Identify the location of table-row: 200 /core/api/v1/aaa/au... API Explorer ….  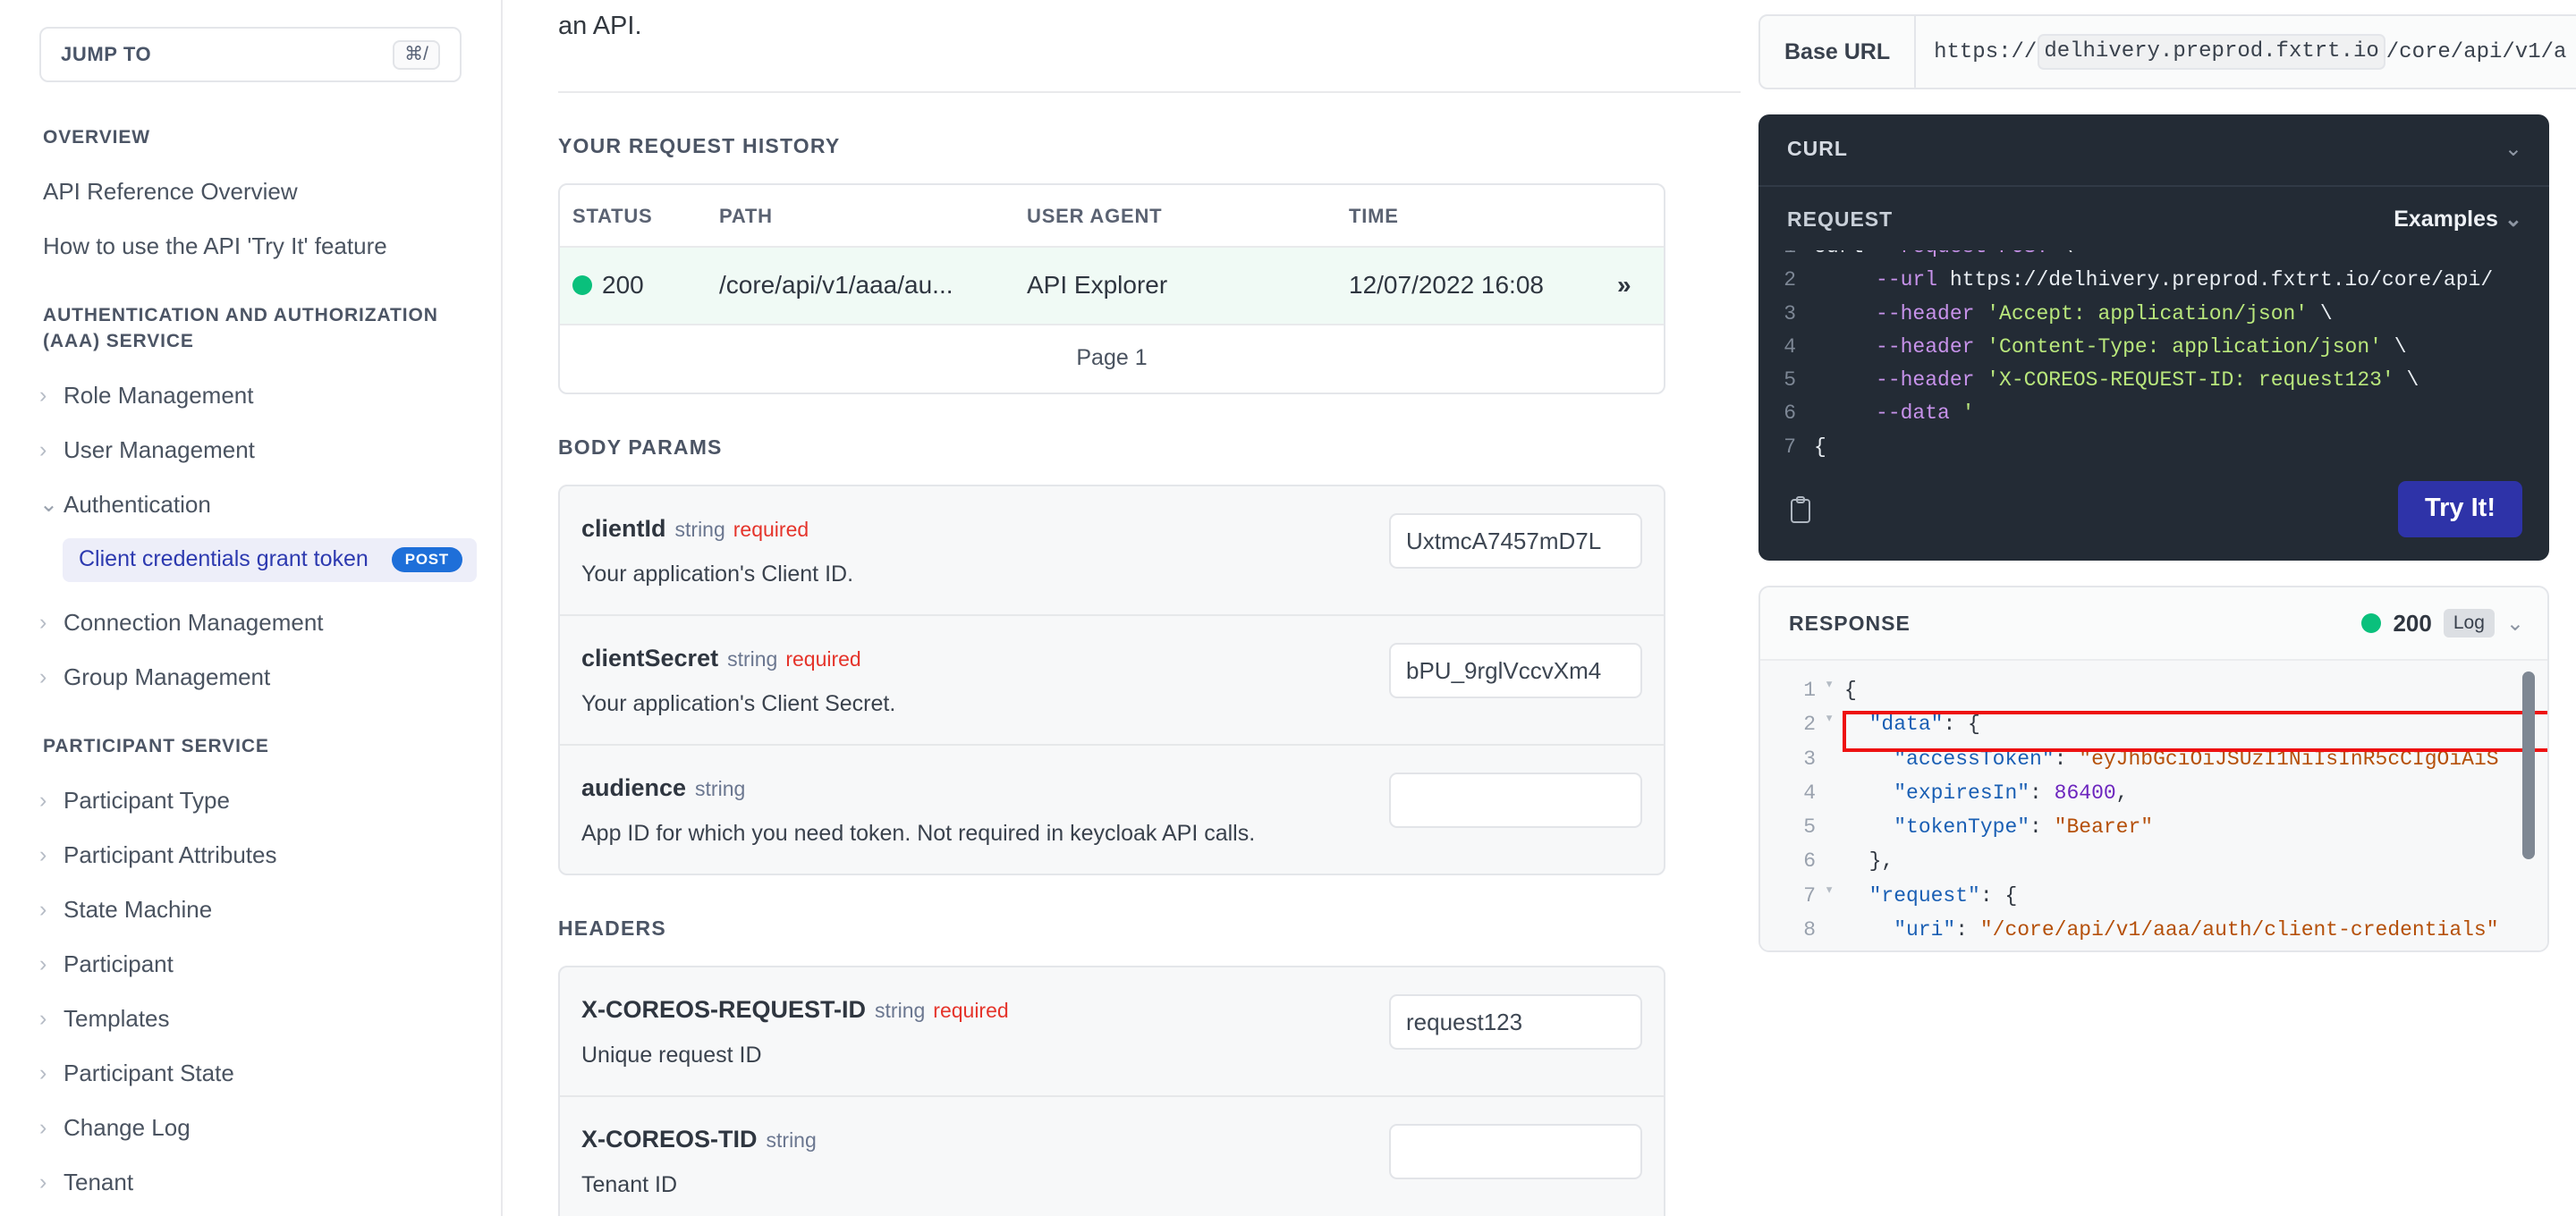
(1112, 286).